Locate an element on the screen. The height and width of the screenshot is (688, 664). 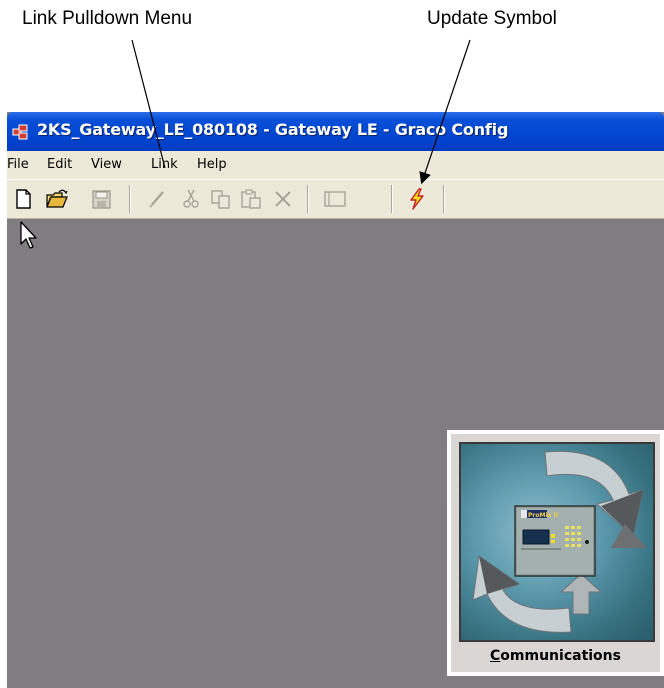
communications-icon: ProMix II is located at coordinates (559, 541).